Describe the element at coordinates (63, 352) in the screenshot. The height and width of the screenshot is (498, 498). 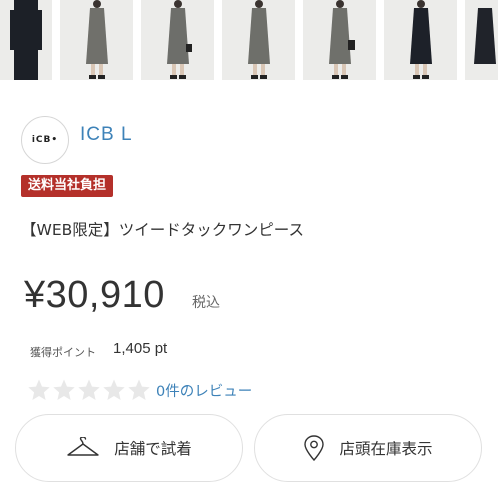
I see `points-label: 獲得ポイント` at that location.